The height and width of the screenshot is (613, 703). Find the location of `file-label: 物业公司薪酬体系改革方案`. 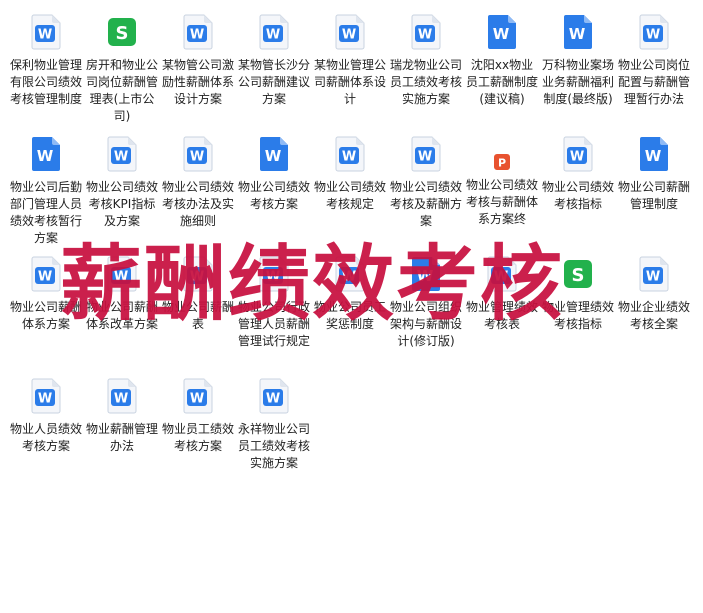

file-label: 物业公司薪酬体系改革方案 is located at coordinates (121, 315).